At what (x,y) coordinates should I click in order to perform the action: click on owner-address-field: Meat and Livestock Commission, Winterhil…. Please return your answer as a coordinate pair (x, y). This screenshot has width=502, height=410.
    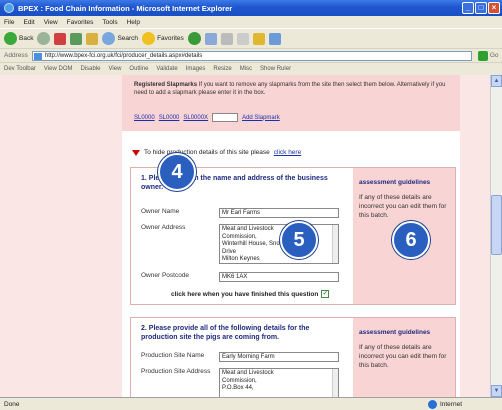
    Looking at the image, I should click on (279, 244).